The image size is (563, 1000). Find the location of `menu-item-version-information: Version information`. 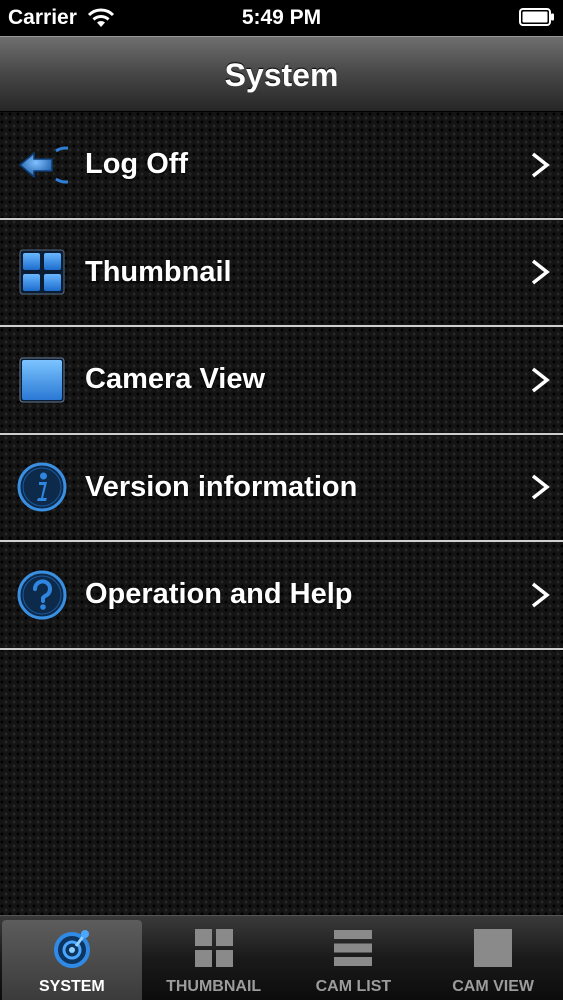

menu-item-version-information: Version information is located at coordinates (281, 488).